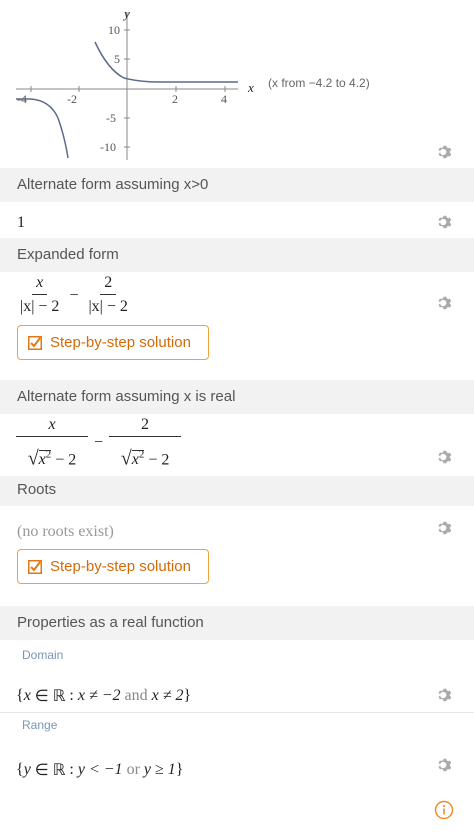 The width and height of the screenshot is (474, 834). What do you see at coordinates (133, 769) in the screenshot?
I see `disjunction: or` at bounding box center [133, 769].